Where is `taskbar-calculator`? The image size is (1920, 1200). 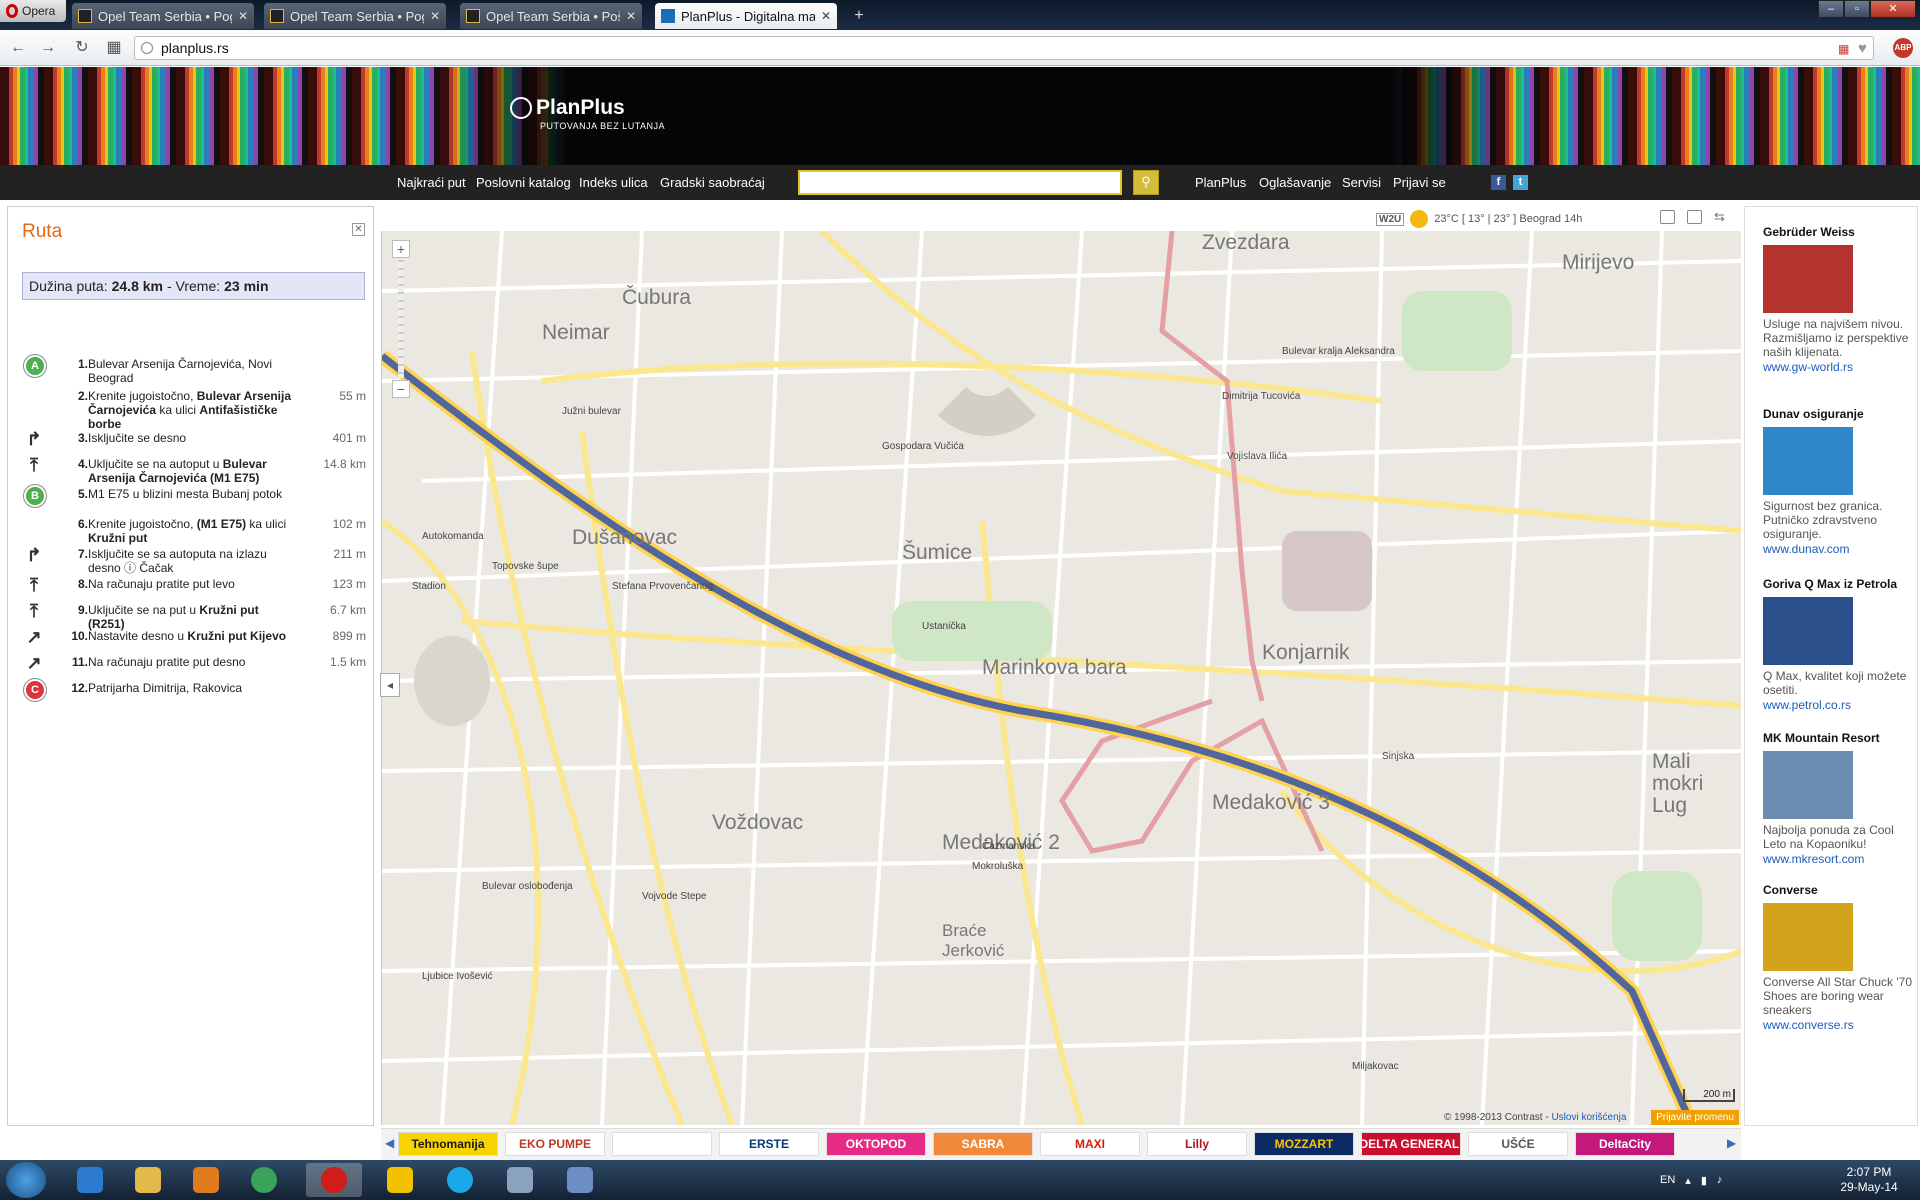 taskbar-calculator is located at coordinates (520, 1180).